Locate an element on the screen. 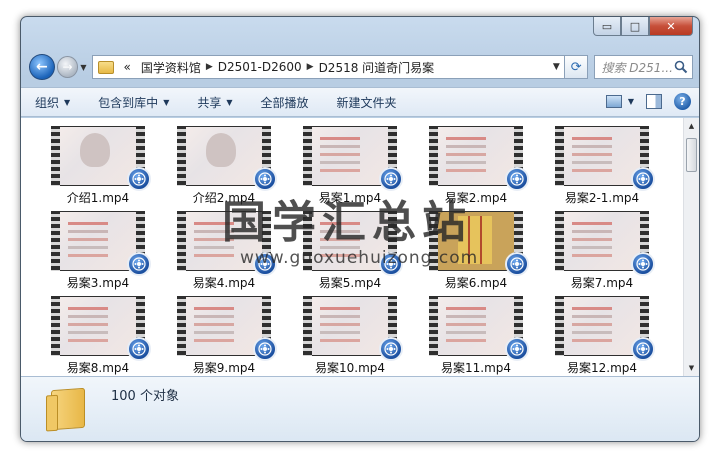  file-name: 易案9.mp4 is located at coordinates (224, 368).